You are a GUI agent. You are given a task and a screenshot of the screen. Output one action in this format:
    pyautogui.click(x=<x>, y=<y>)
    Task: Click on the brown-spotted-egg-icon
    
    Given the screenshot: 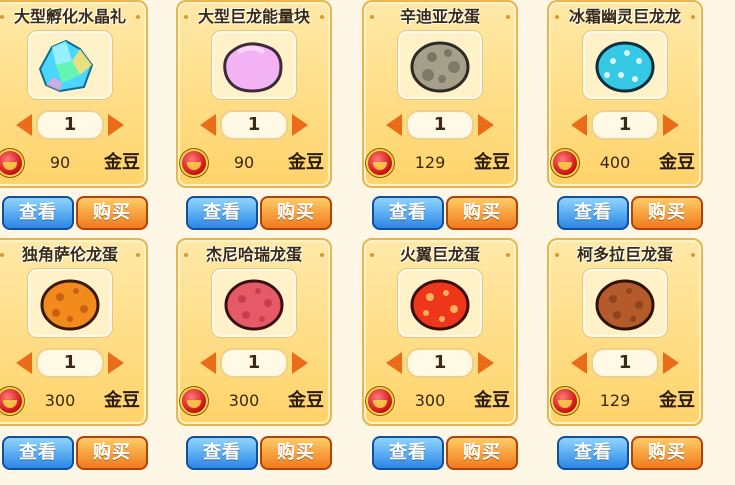 What is the action you would take?
    pyautogui.click(x=625, y=305)
    